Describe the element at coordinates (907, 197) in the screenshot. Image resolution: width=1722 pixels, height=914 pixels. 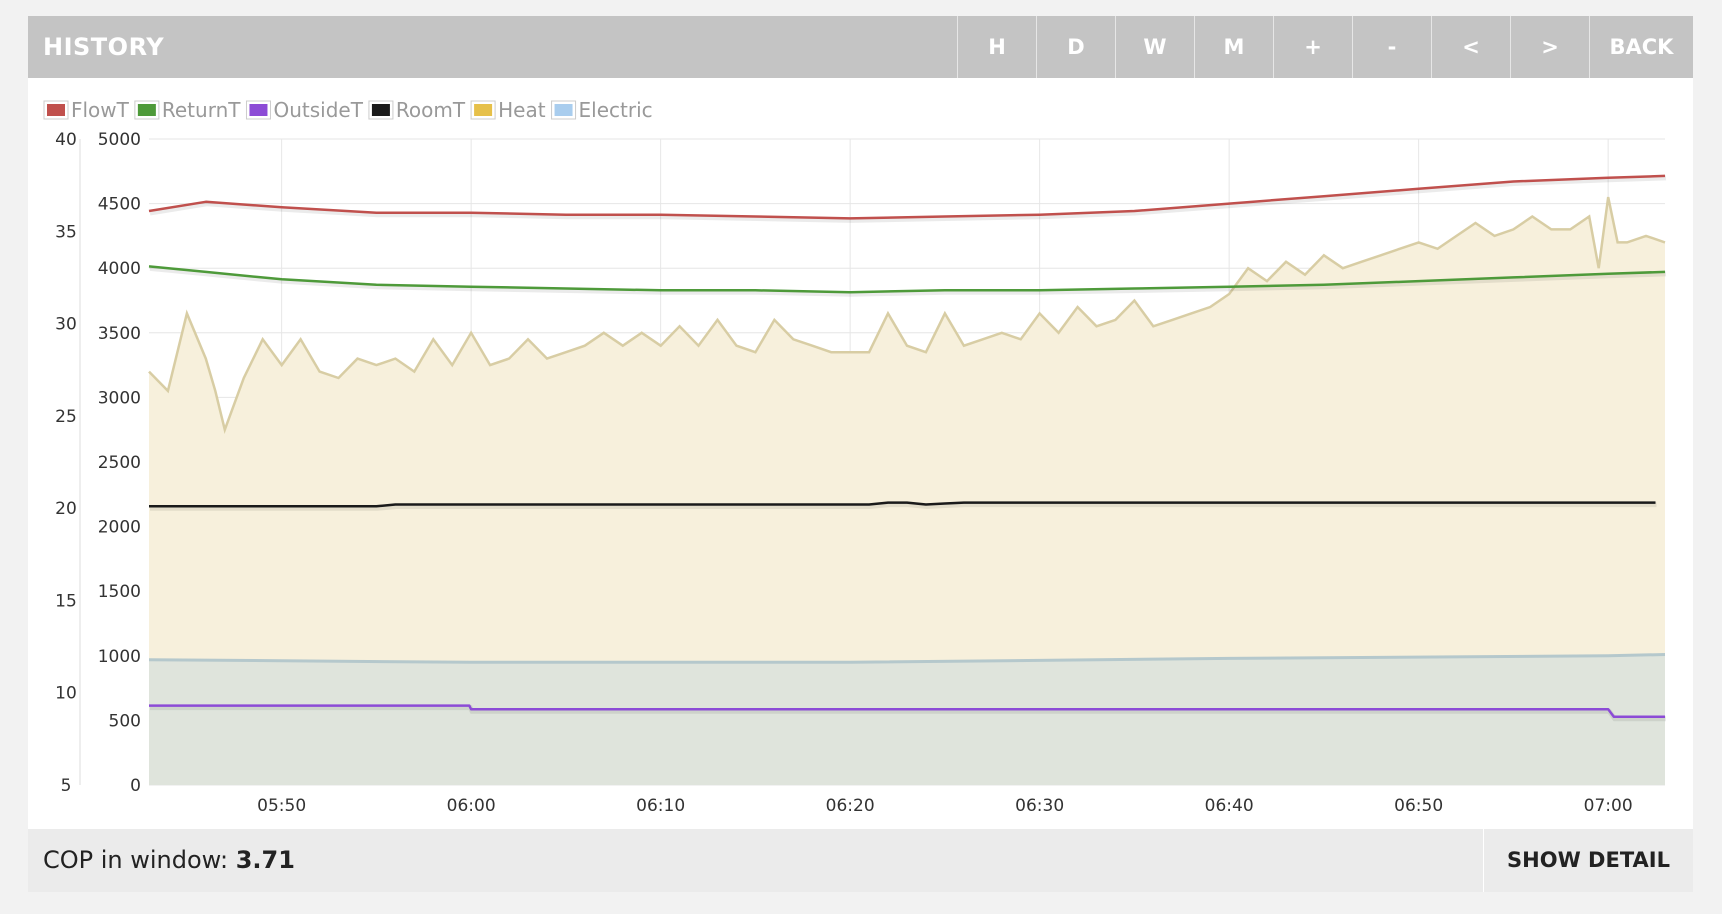
I see `flowt-line` at that location.